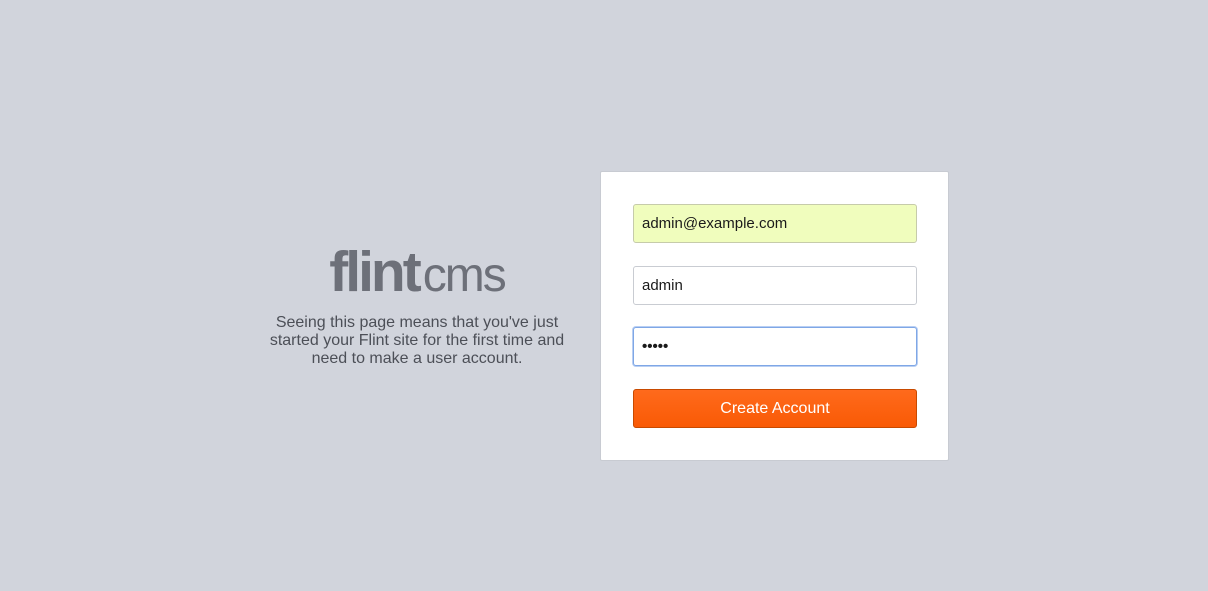  I want to click on username-field, so click(775, 285).